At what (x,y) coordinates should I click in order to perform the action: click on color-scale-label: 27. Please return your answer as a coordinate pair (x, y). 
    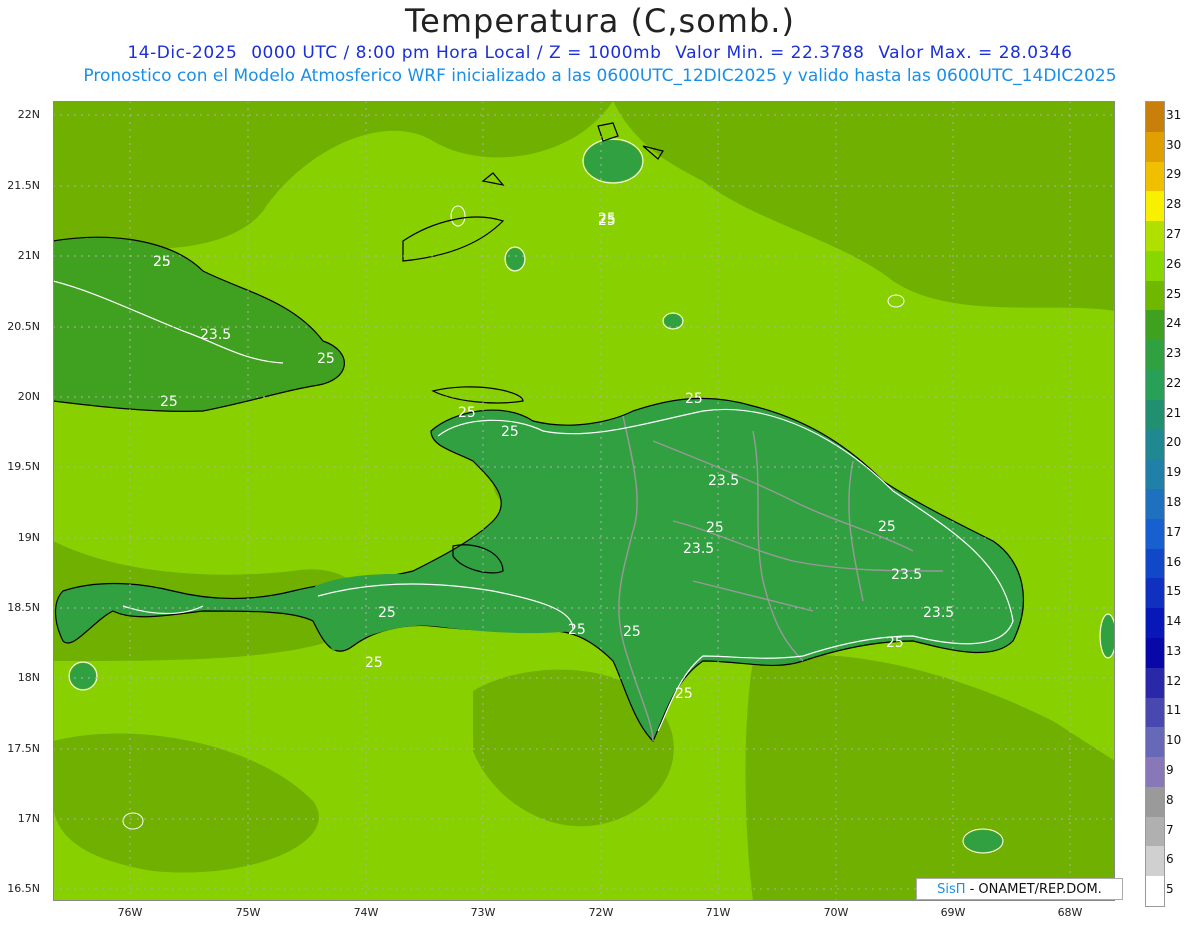
    Looking at the image, I should click on (1174, 234).